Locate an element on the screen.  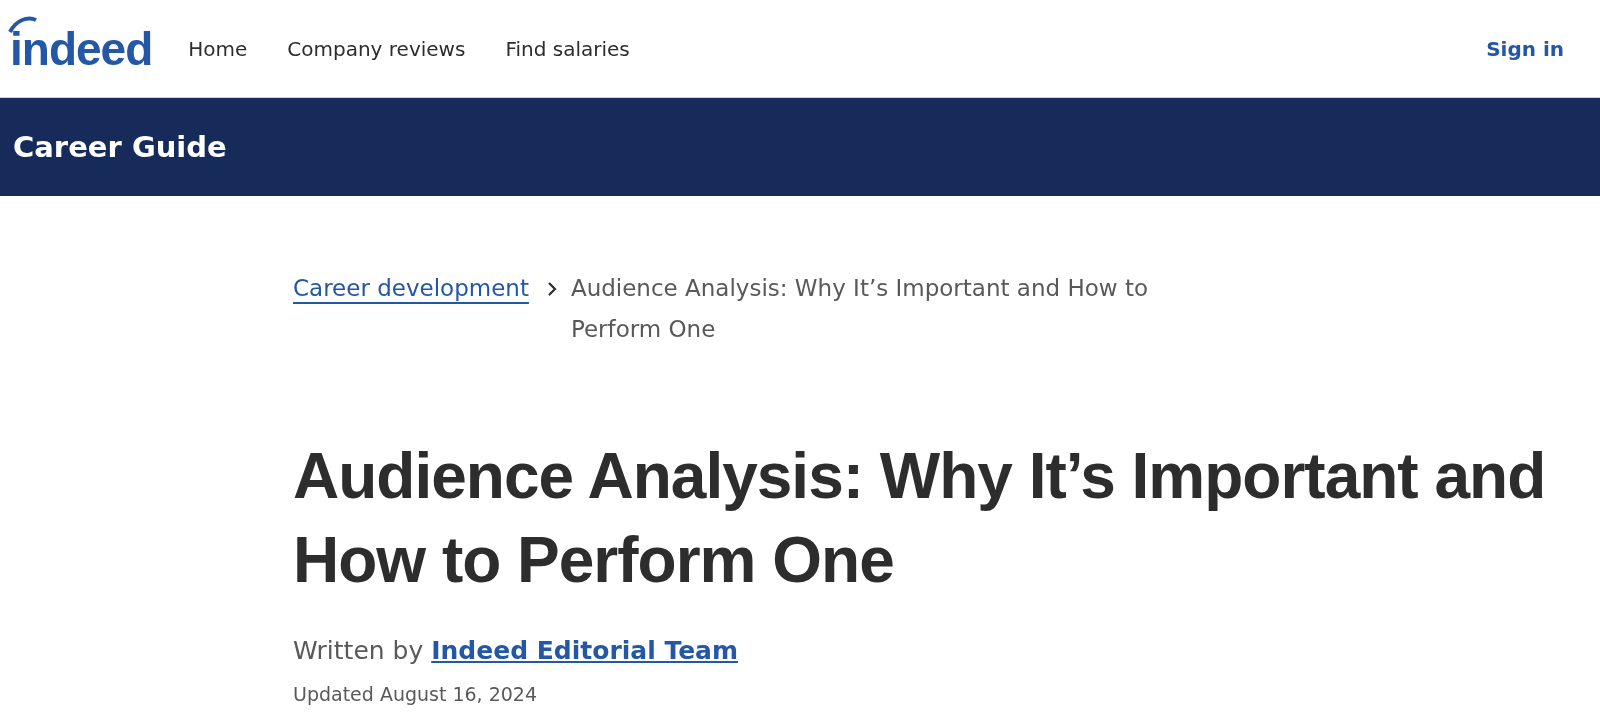
updated-date: Updated August 16, 2024 is located at coordinates (416, 694).